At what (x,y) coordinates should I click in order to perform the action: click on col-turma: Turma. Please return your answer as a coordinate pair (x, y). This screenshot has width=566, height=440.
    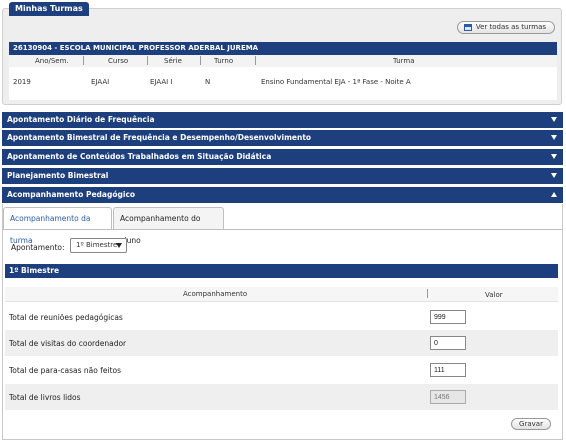
    Looking at the image, I should click on (404, 61).